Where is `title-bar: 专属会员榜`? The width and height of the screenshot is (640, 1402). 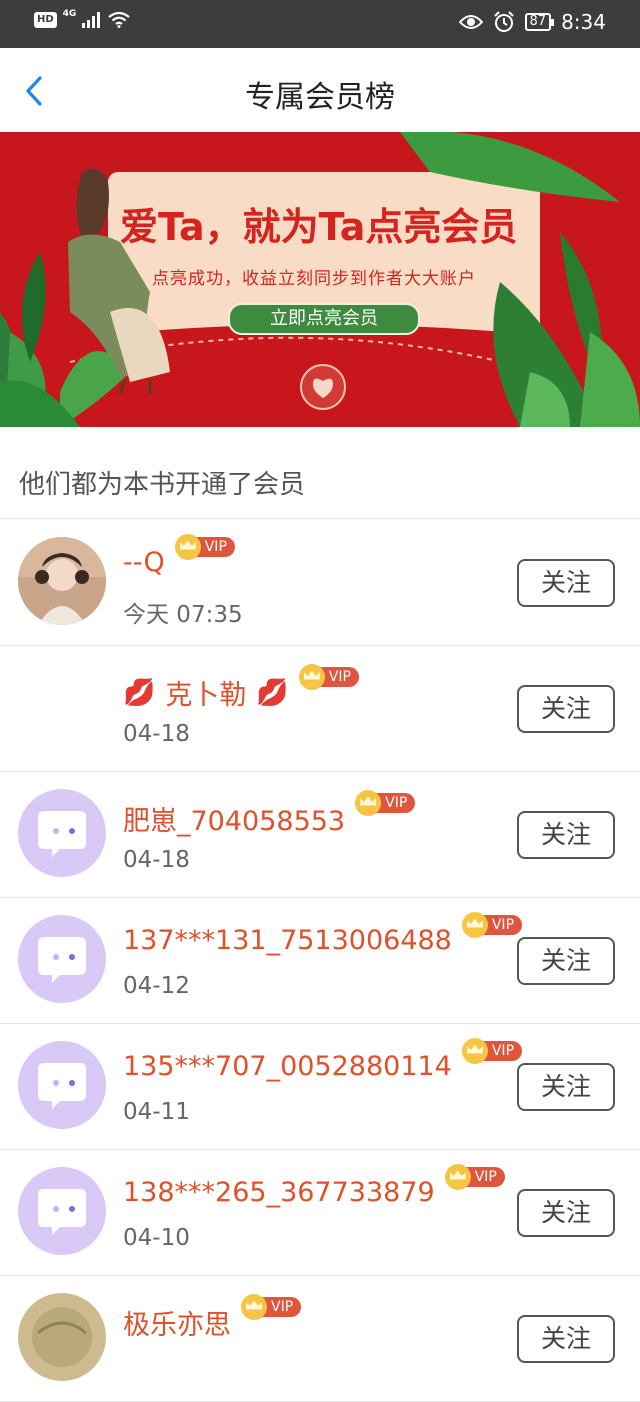
title-bar: 专属会员榜 is located at coordinates (320, 90).